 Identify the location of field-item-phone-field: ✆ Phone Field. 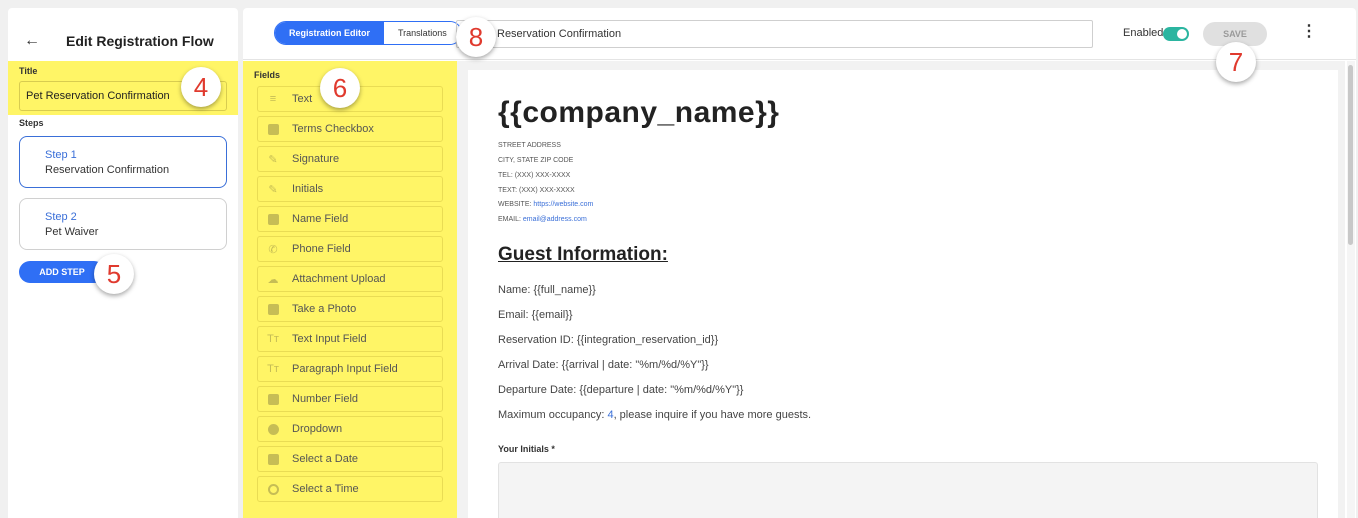
(350, 249).